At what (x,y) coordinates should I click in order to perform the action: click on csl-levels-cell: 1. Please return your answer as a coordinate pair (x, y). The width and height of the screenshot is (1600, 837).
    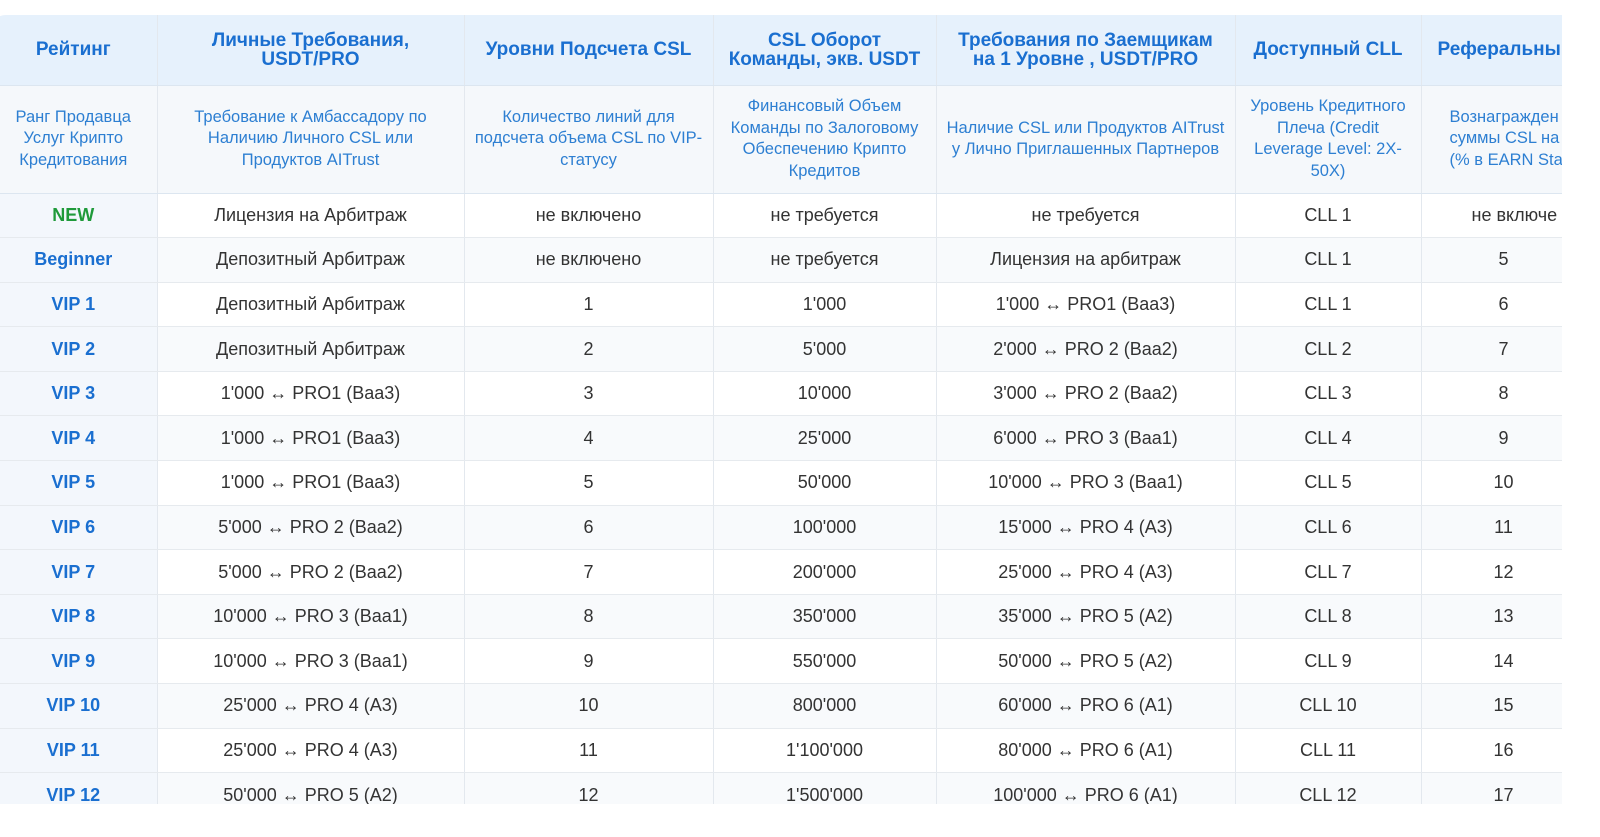
    Looking at the image, I should click on (589, 305).